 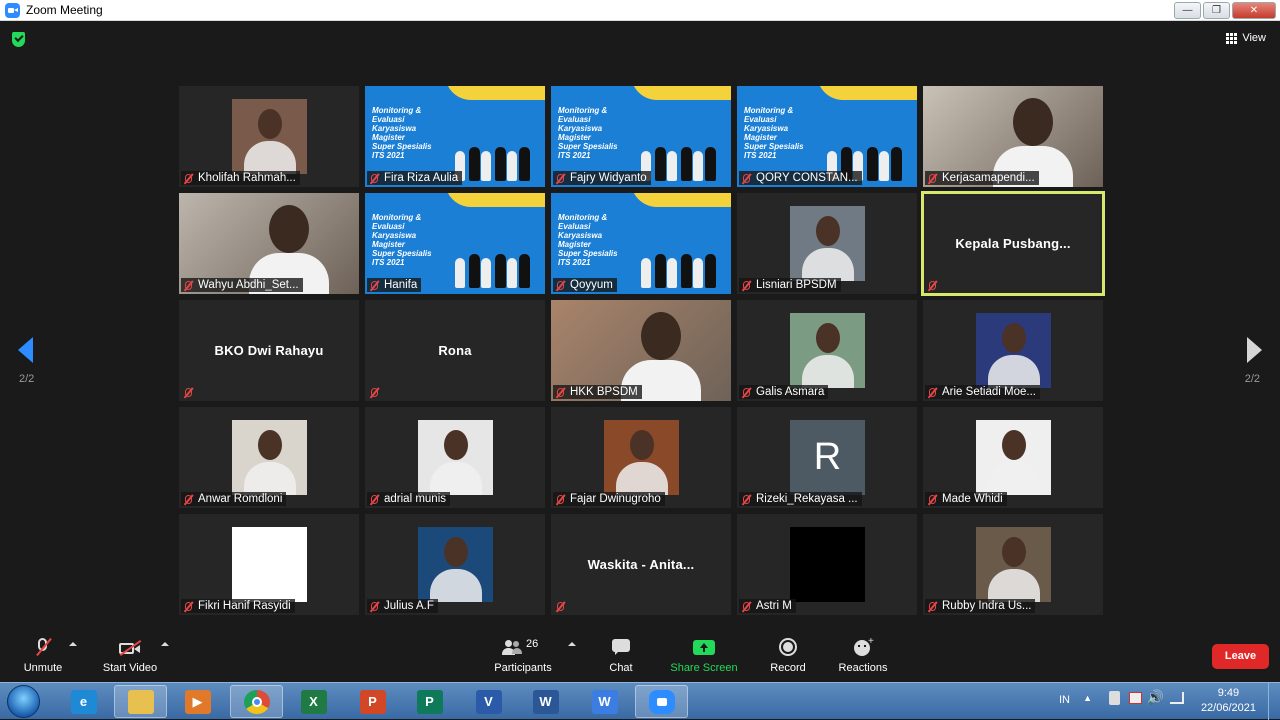 I want to click on close-button: ✕, so click(x=1254, y=10).